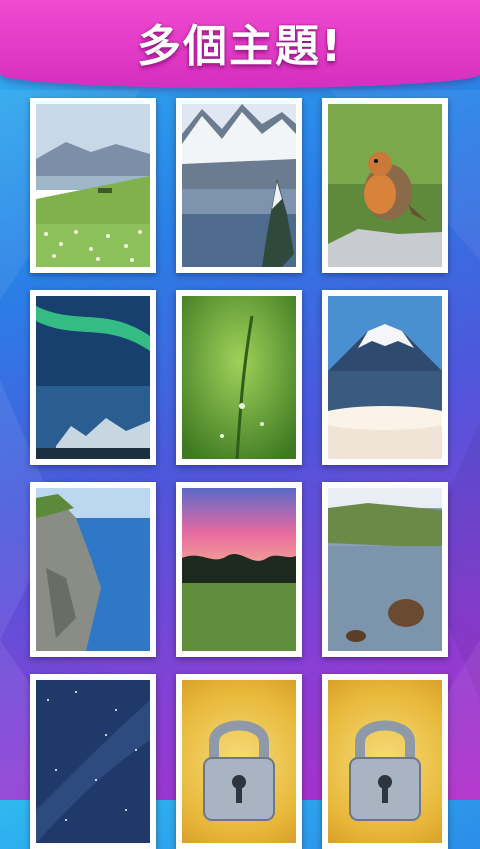 The image size is (480, 849). I want to click on green-grass-dew-thumbnail, so click(239, 377).